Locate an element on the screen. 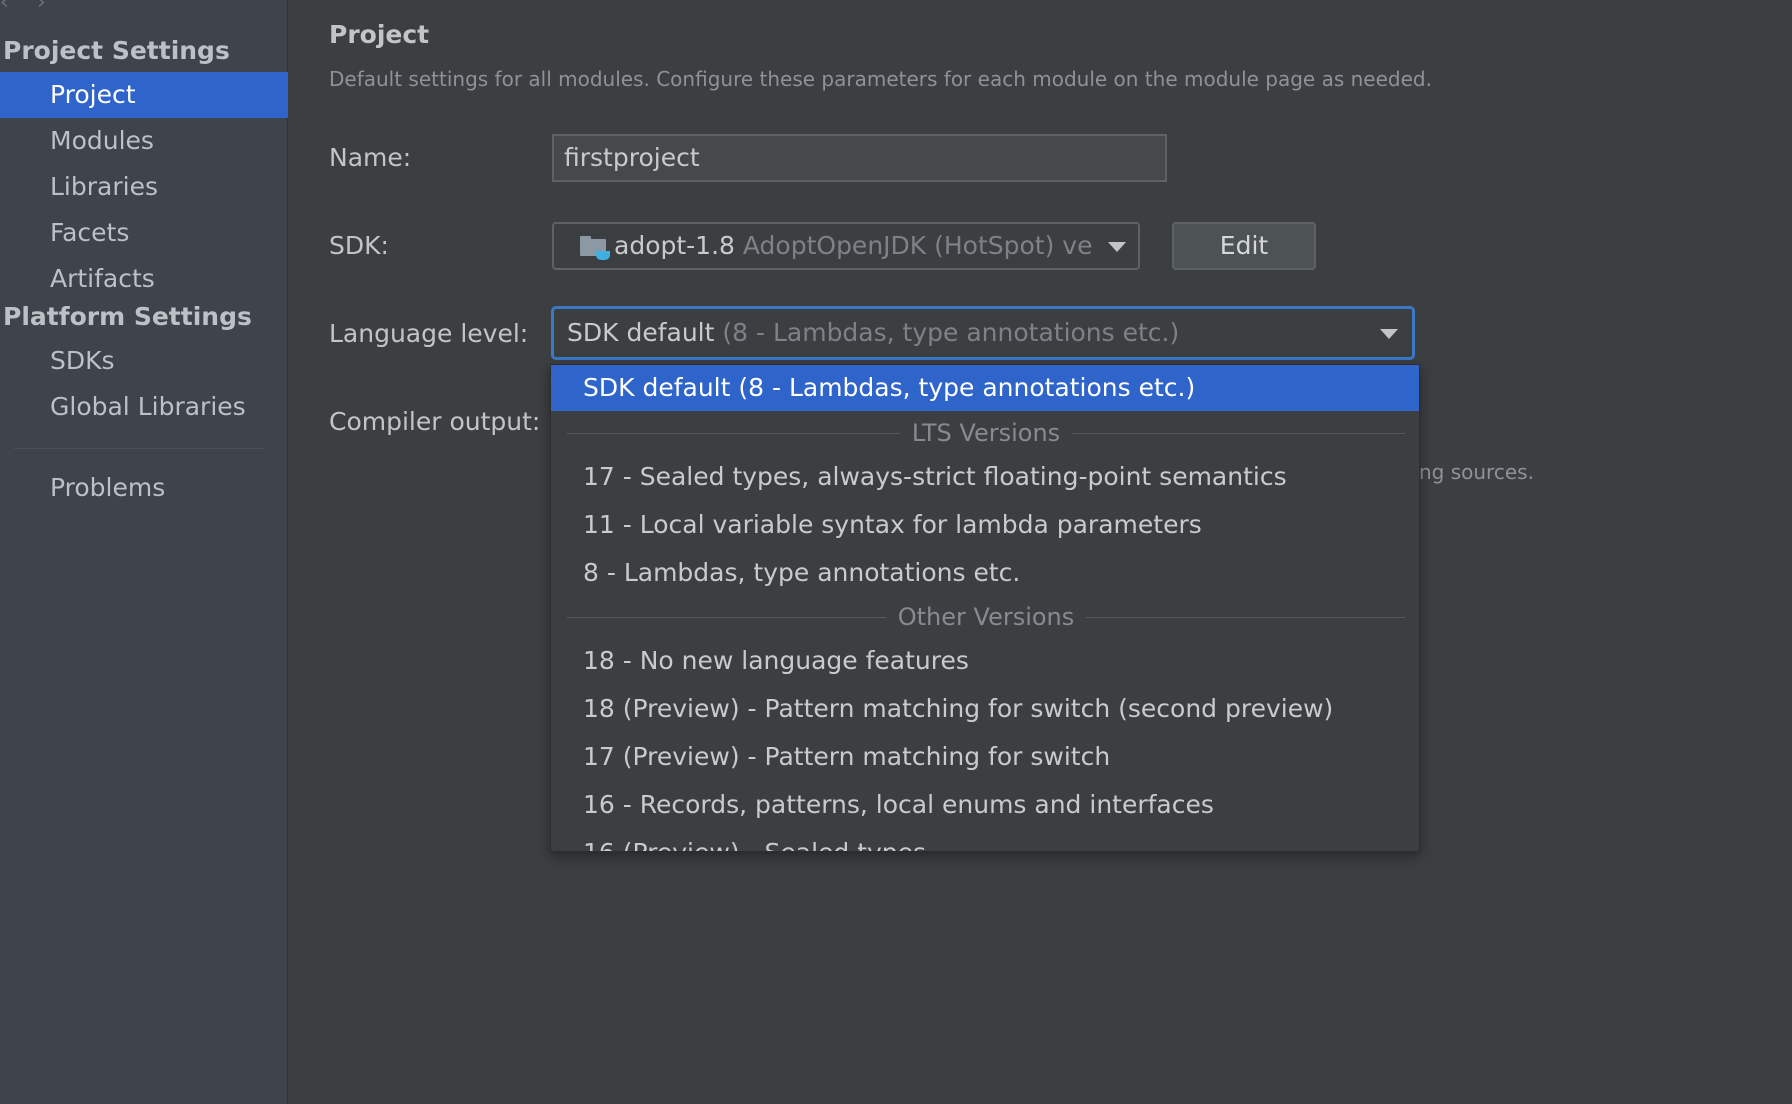 Image resolution: width=1792 pixels, height=1104 pixels. sidebar-item-problems: Problems is located at coordinates (144, 488).